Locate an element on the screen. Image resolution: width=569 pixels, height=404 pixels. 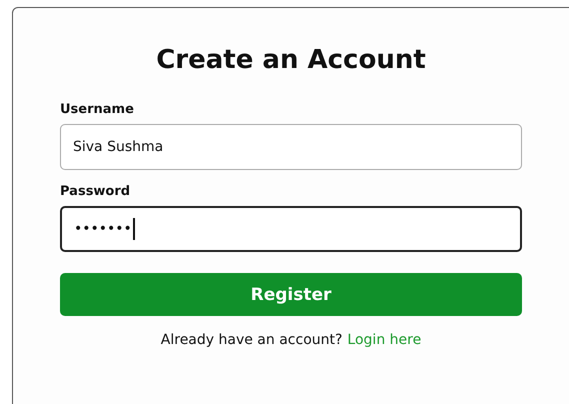
footer-text: Already have an account? is located at coordinates (251, 340).